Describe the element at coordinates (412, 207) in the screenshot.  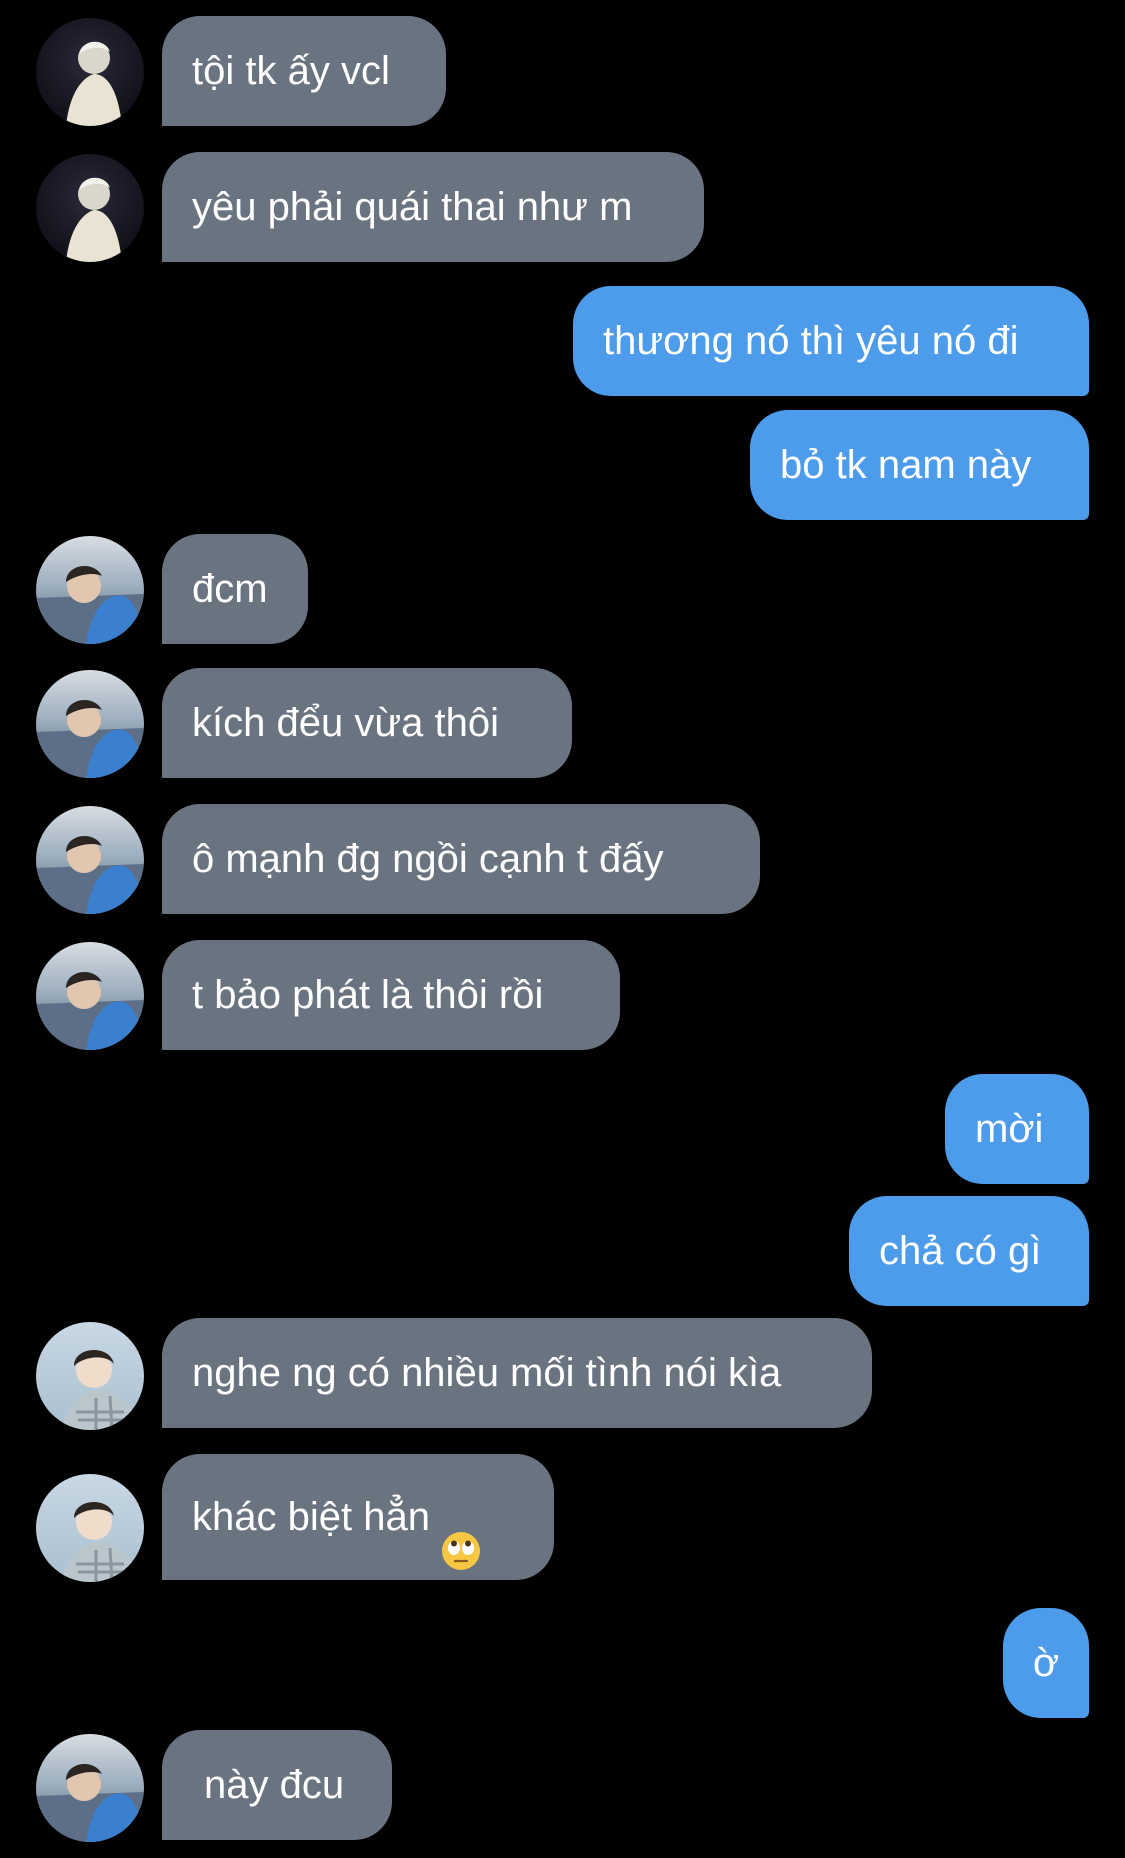
I see `message-text: yêu phải quái thai như m` at that location.